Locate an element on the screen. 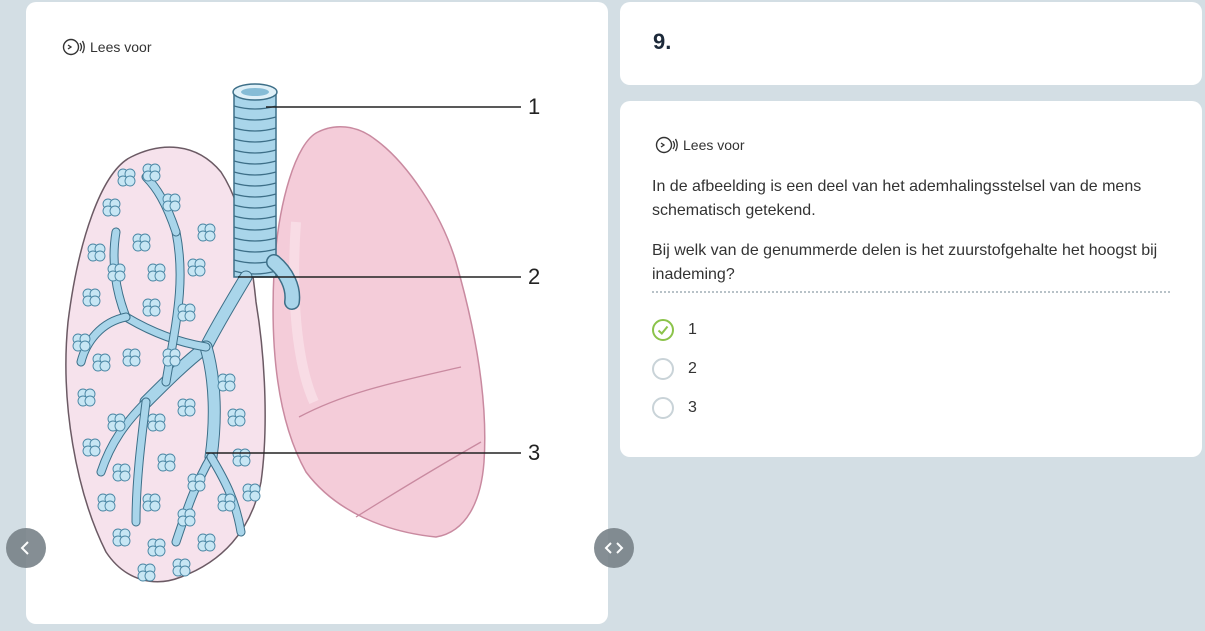  lung-right is located at coordinates (379, 332).